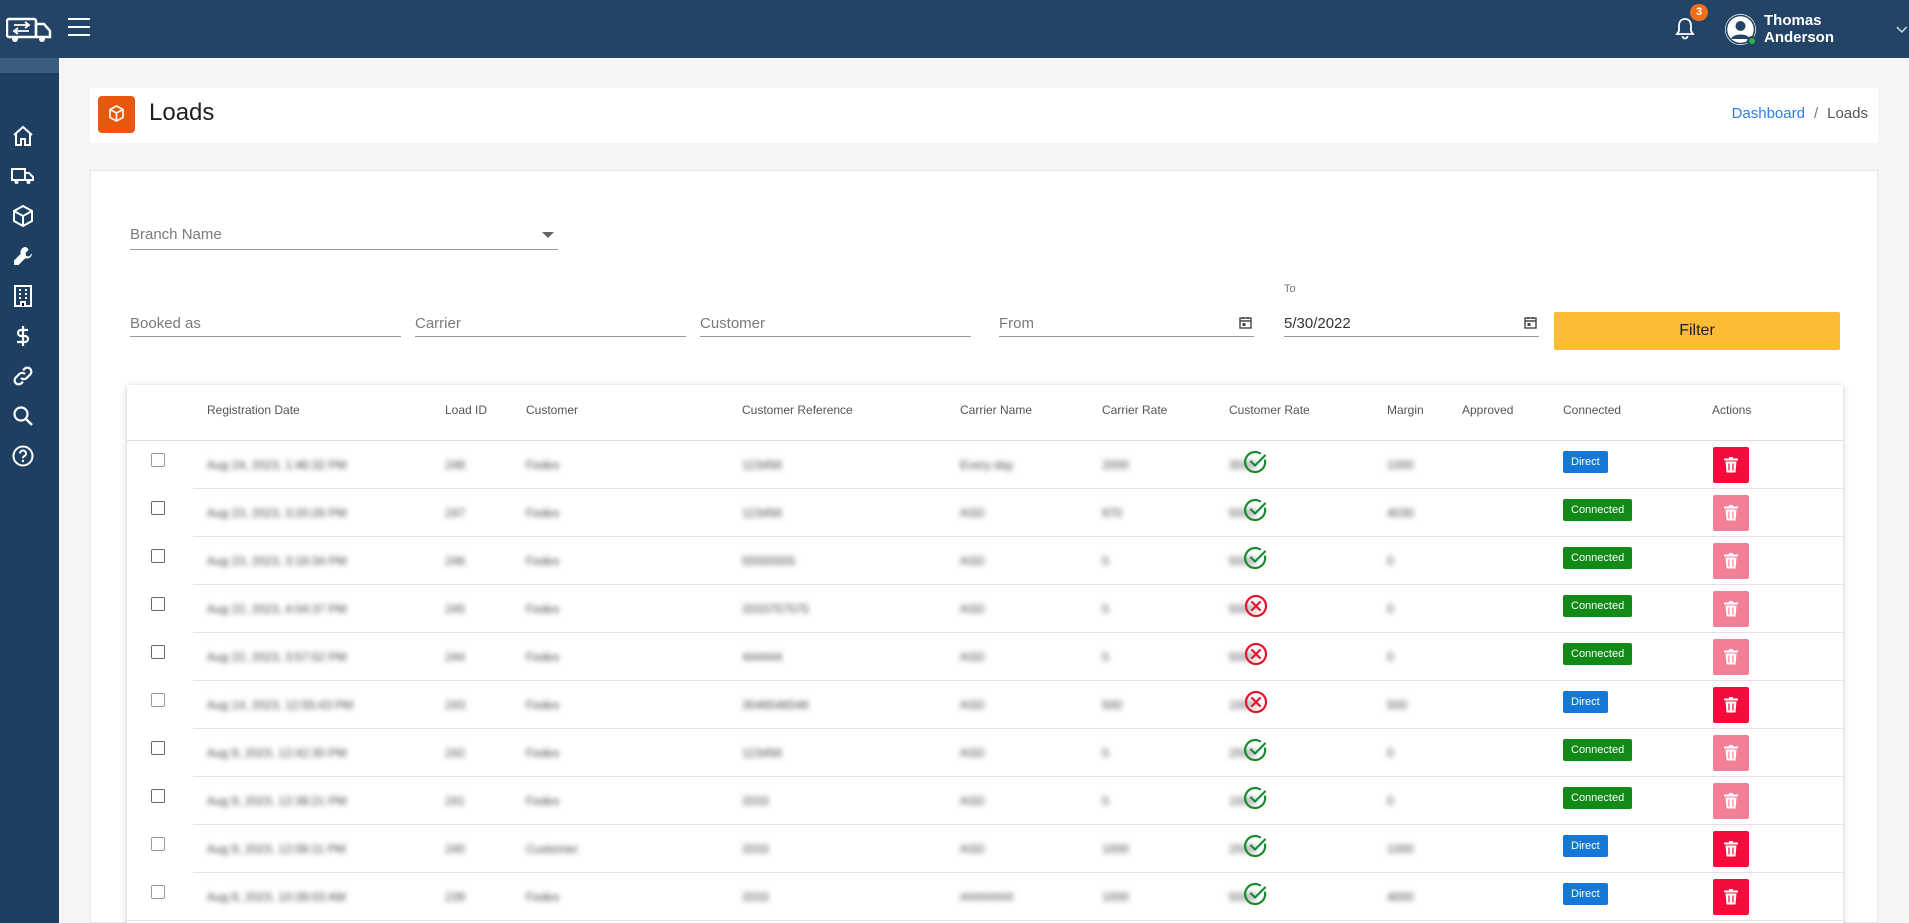 The image size is (1909, 923). What do you see at coordinates (466, 410) in the screenshot?
I see `column-header-load-id: Load ID` at bounding box center [466, 410].